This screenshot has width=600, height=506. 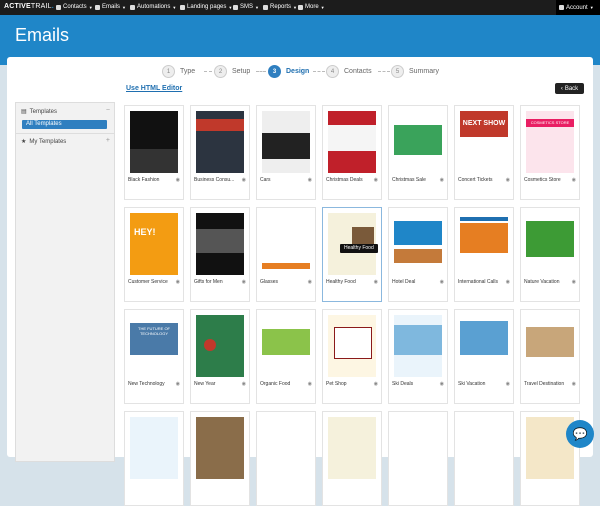 What do you see at coordinates (220, 254) in the screenshot?
I see `template-card: Gifts for Men ◉` at bounding box center [220, 254].